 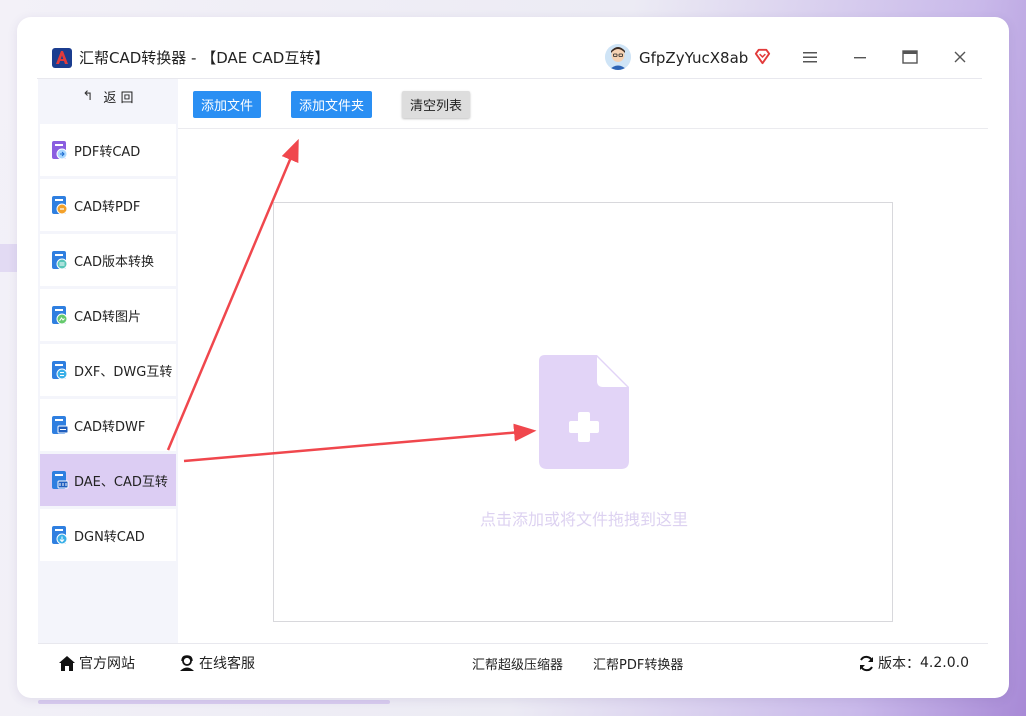 I want to click on dgn-to-cad-icon, so click(x=60, y=535).